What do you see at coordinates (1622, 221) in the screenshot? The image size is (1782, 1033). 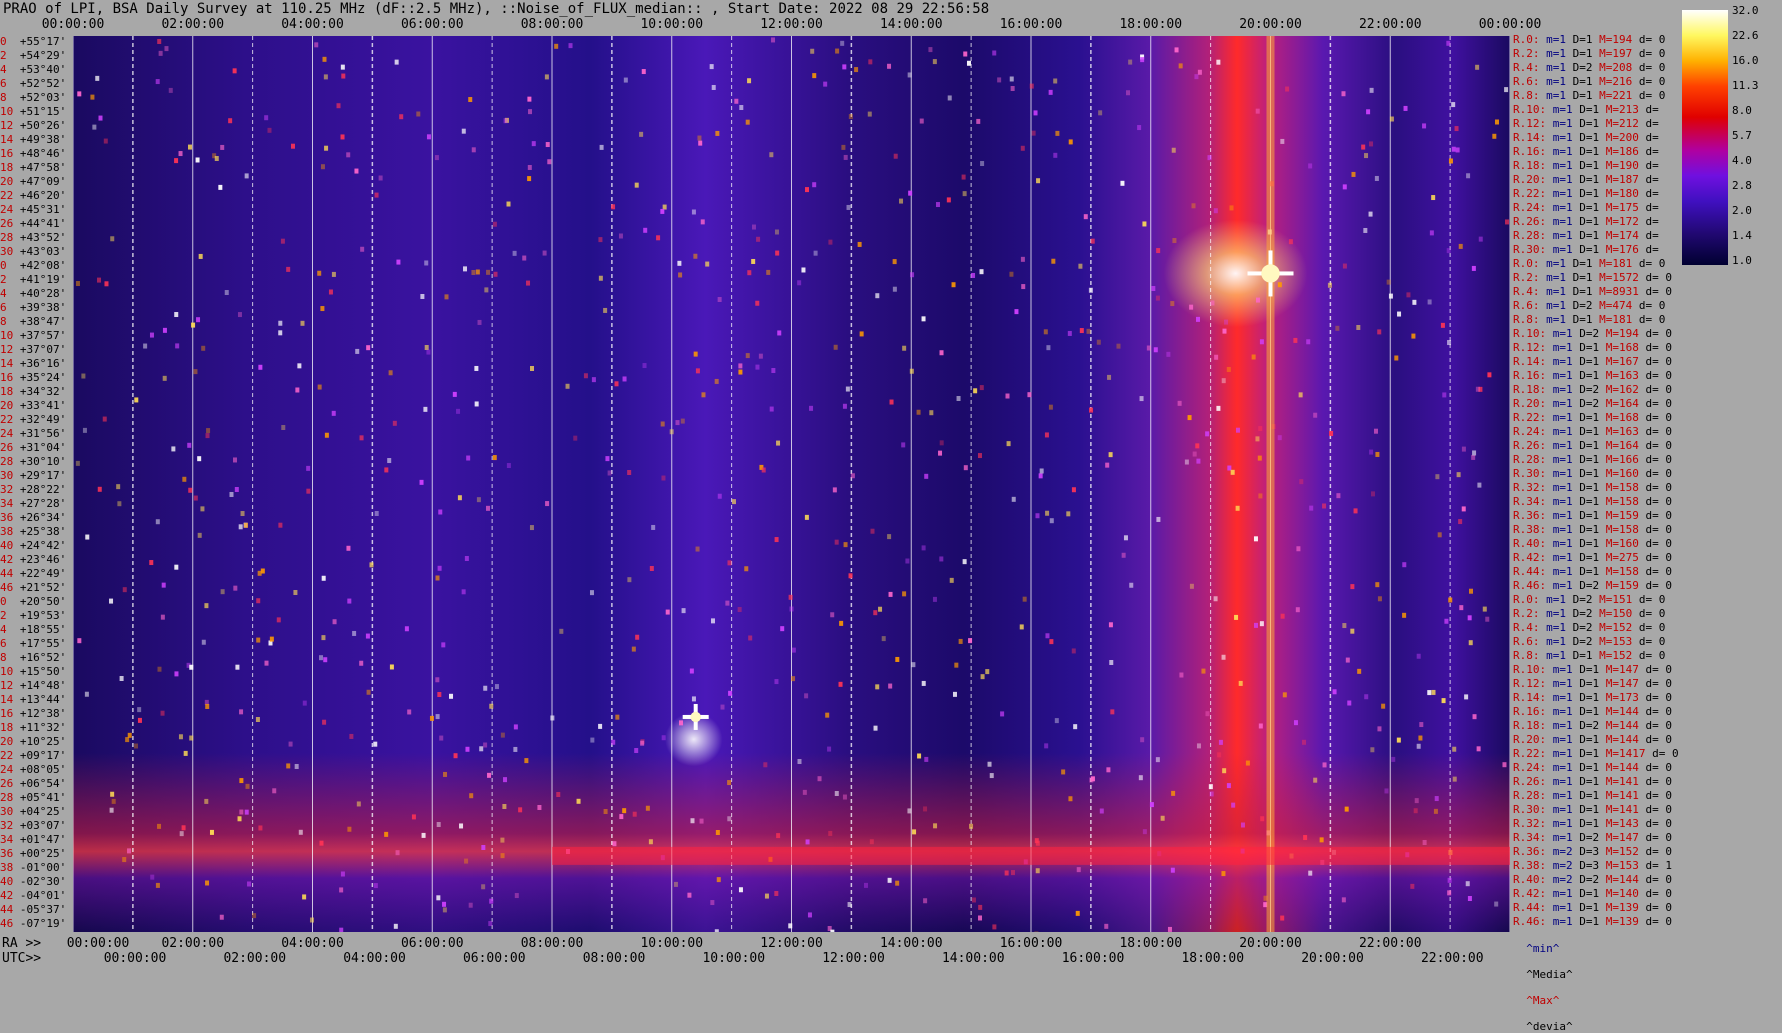 I see `stats-max: M=172` at bounding box center [1622, 221].